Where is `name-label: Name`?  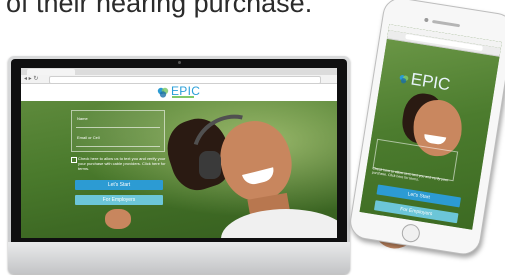 name-label: Name is located at coordinates (82, 118).